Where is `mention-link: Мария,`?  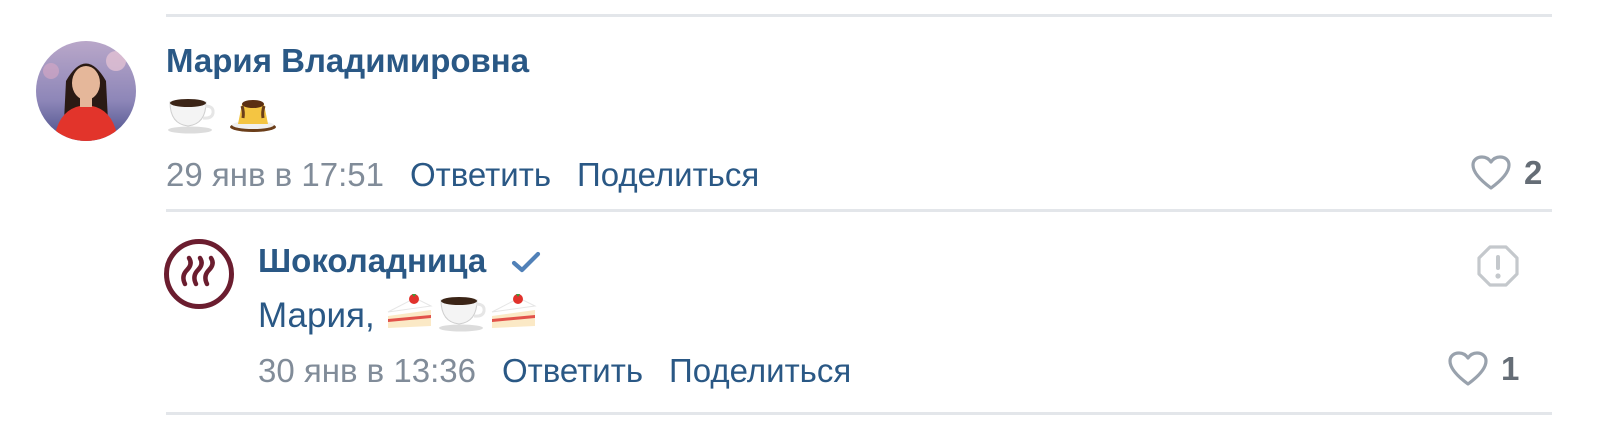 mention-link: Мария, is located at coordinates (316, 316).